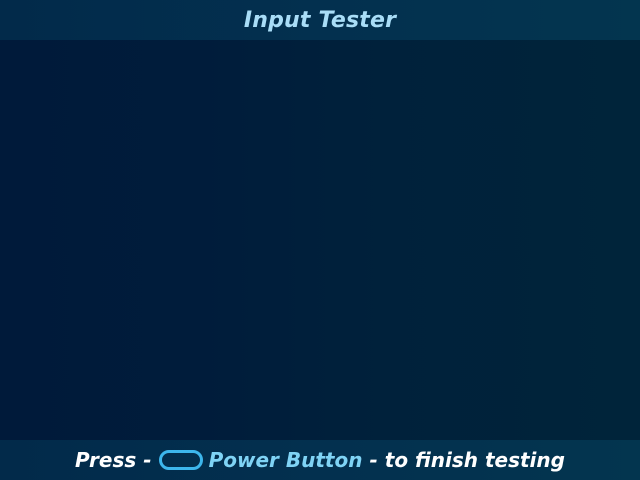  I want to click on title-bar: Input Tester, so click(320, 20).